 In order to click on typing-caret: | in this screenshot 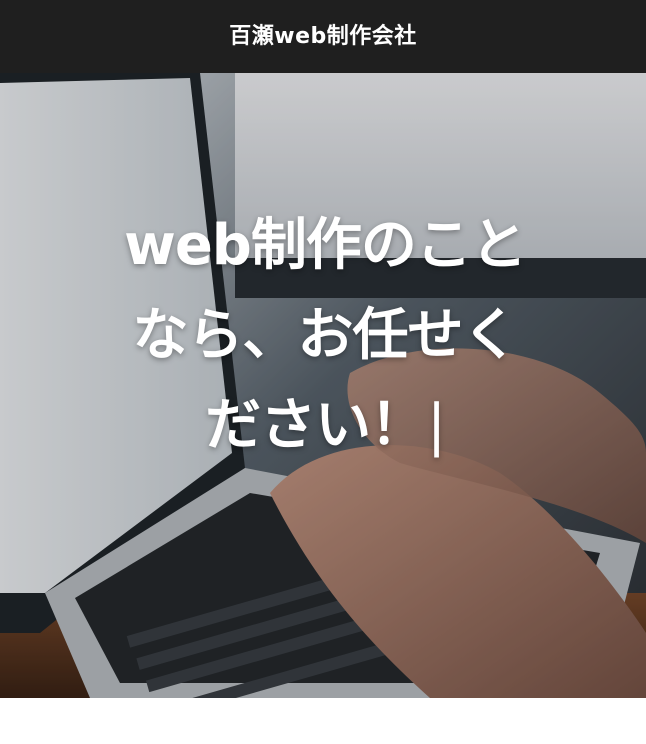, I will do `click(436, 425)`.